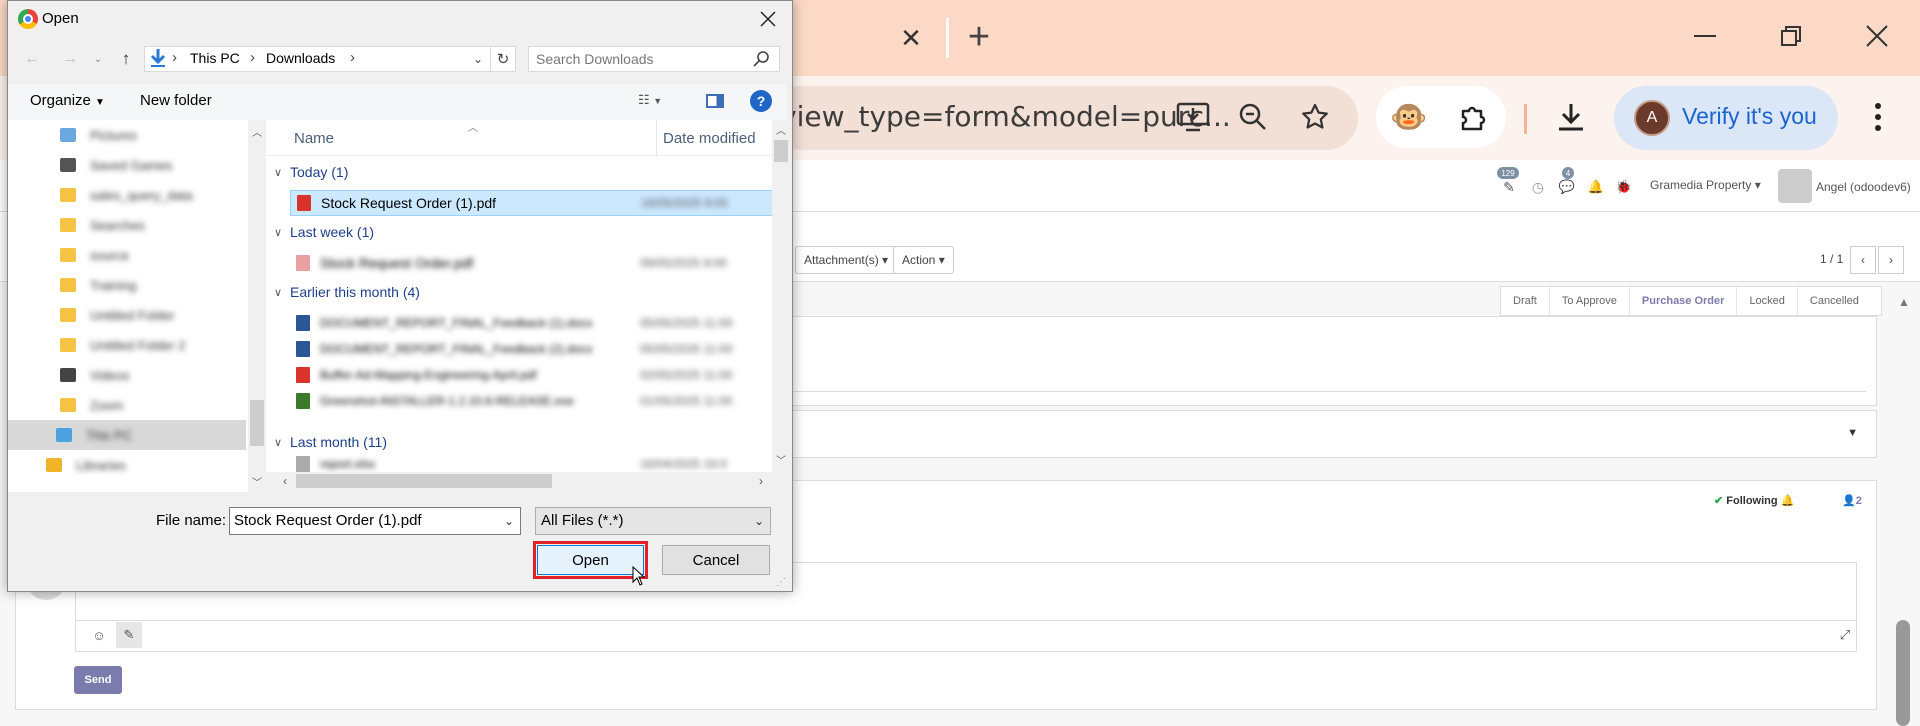  I want to click on close-window-button, so click(1877, 36).